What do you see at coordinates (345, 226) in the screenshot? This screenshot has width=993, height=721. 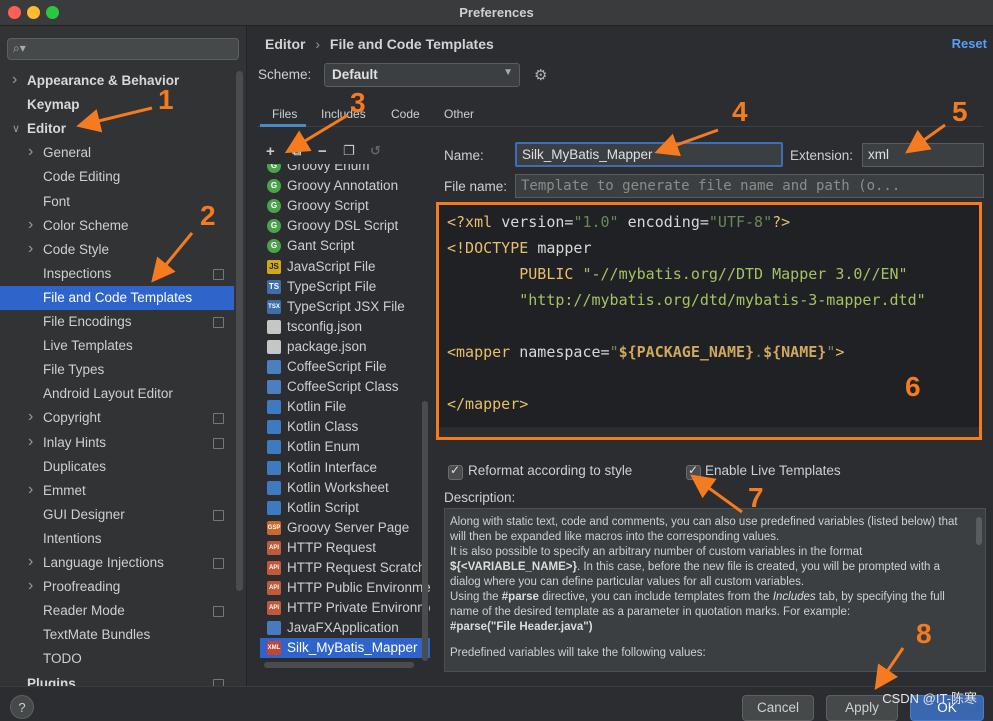 I see `template-list-item: G Groovy DSL Script` at bounding box center [345, 226].